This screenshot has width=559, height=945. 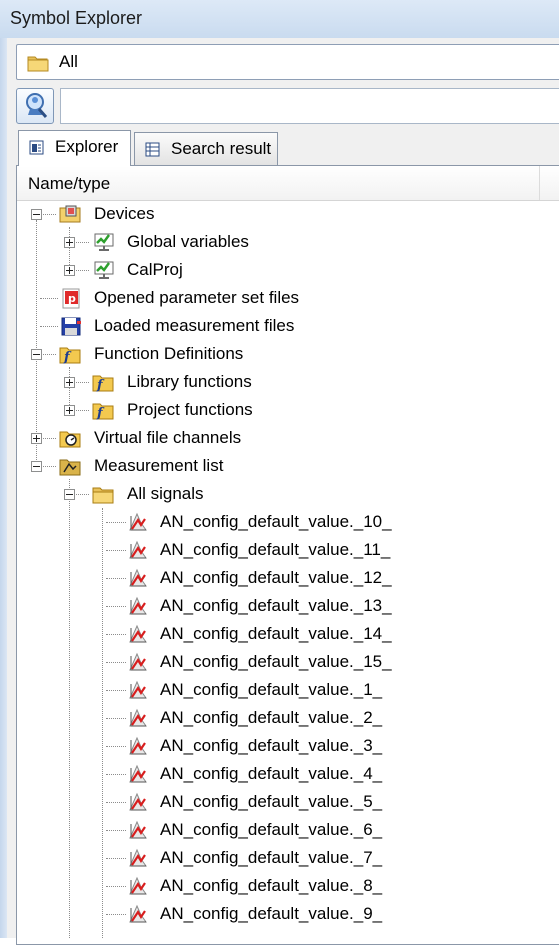 I want to click on tab-search-result-label: Search result, so click(x=221, y=148).